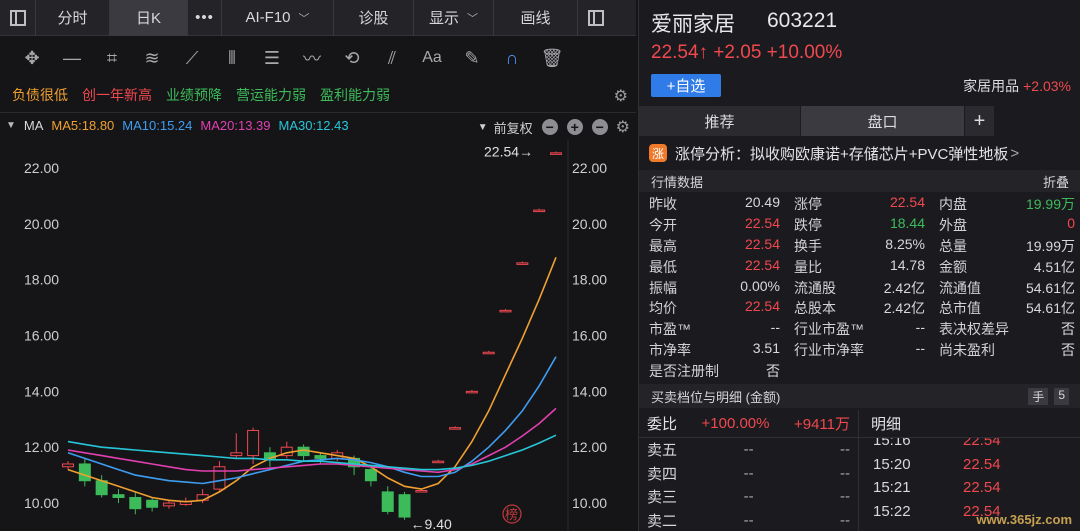  What do you see at coordinates (536, 18) in the screenshot?
I see `tab-draw-line: 画线` at bounding box center [536, 18].